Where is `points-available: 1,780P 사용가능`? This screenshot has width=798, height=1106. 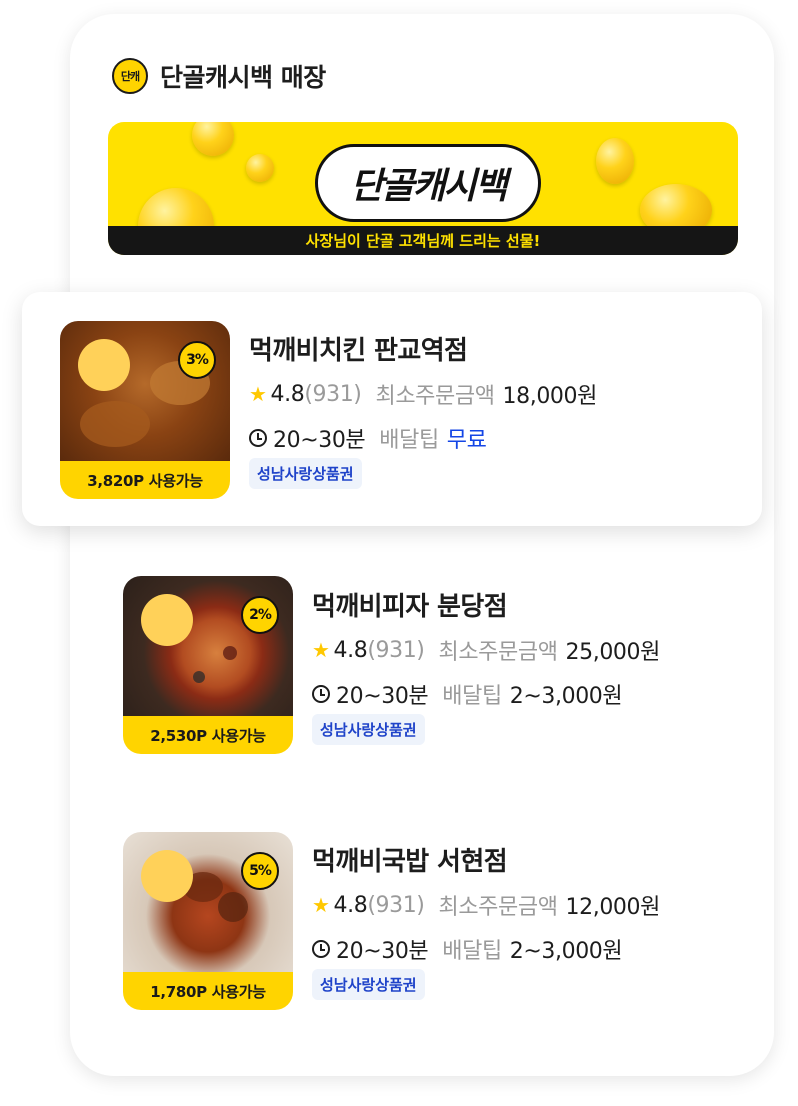 points-available: 1,780P 사용가능 is located at coordinates (208, 991).